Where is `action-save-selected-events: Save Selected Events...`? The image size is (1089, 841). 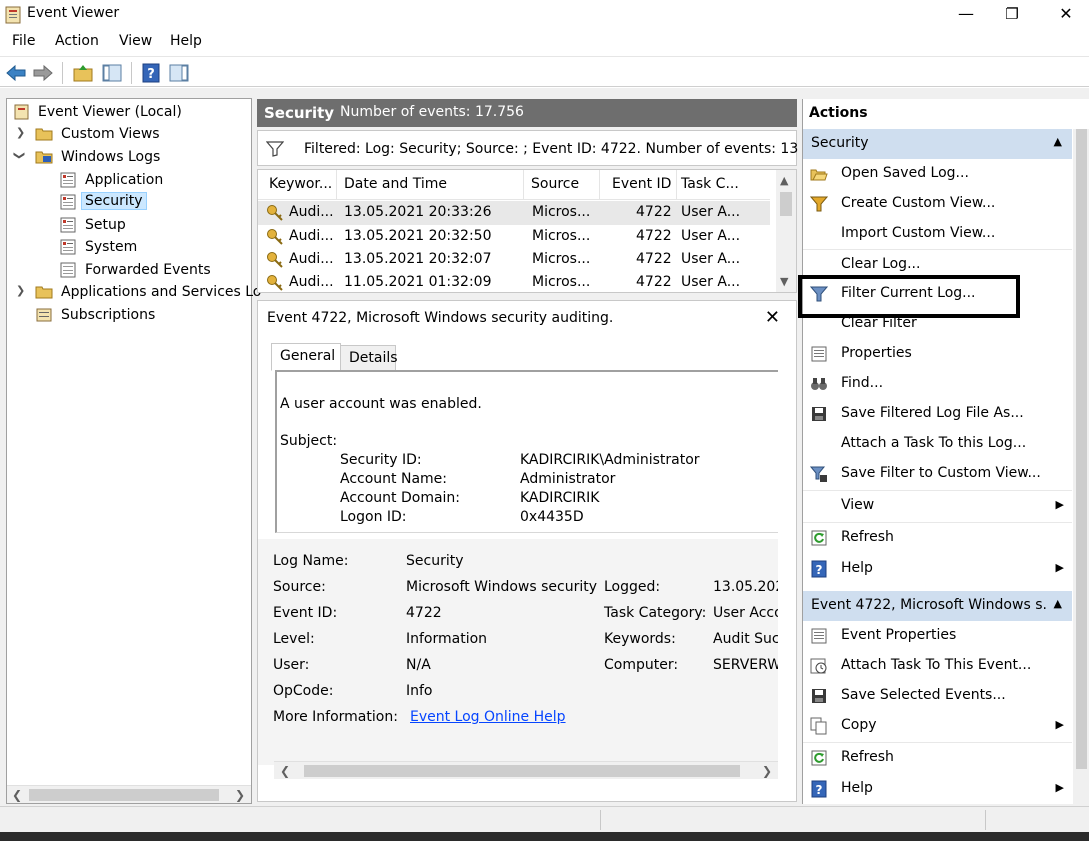
action-save-selected-events: Save Selected Events... is located at coordinates (937, 696).